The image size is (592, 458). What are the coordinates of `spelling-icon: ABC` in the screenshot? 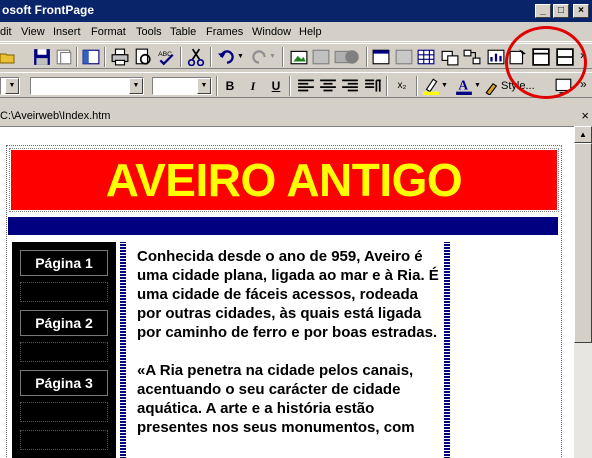 It's located at (166, 57).